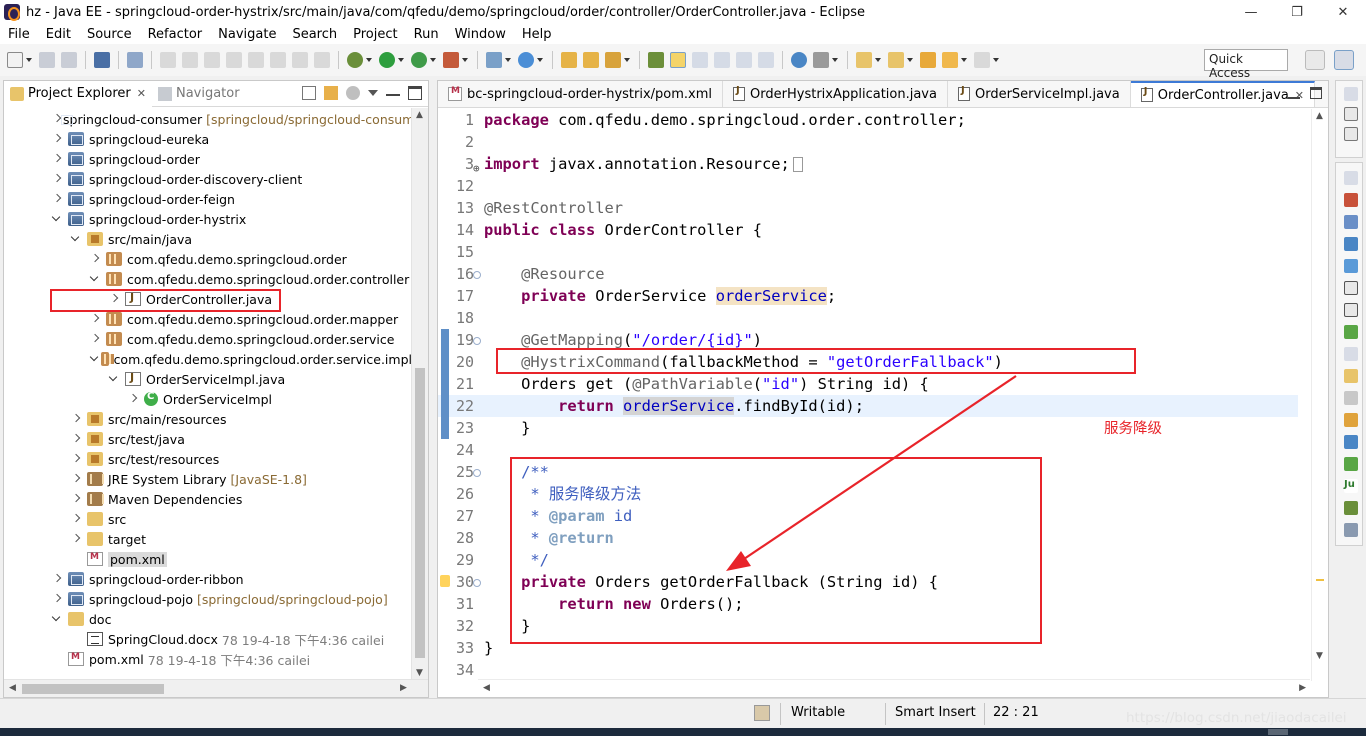 The height and width of the screenshot is (736, 1366). What do you see at coordinates (300, 60) in the screenshot?
I see `step-return-icon` at bounding box center [300, 60].